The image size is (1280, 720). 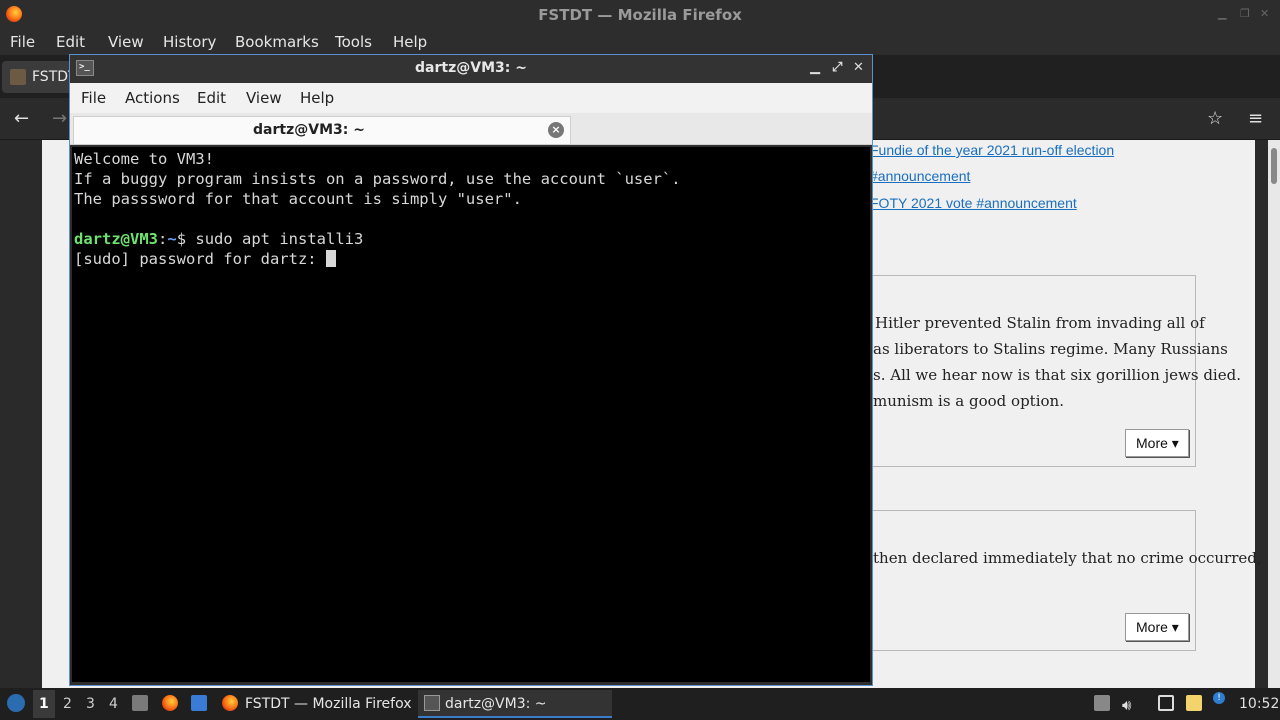 I want to click on hamburger-menu-icon: ≡, so click(x=1255, y=118).